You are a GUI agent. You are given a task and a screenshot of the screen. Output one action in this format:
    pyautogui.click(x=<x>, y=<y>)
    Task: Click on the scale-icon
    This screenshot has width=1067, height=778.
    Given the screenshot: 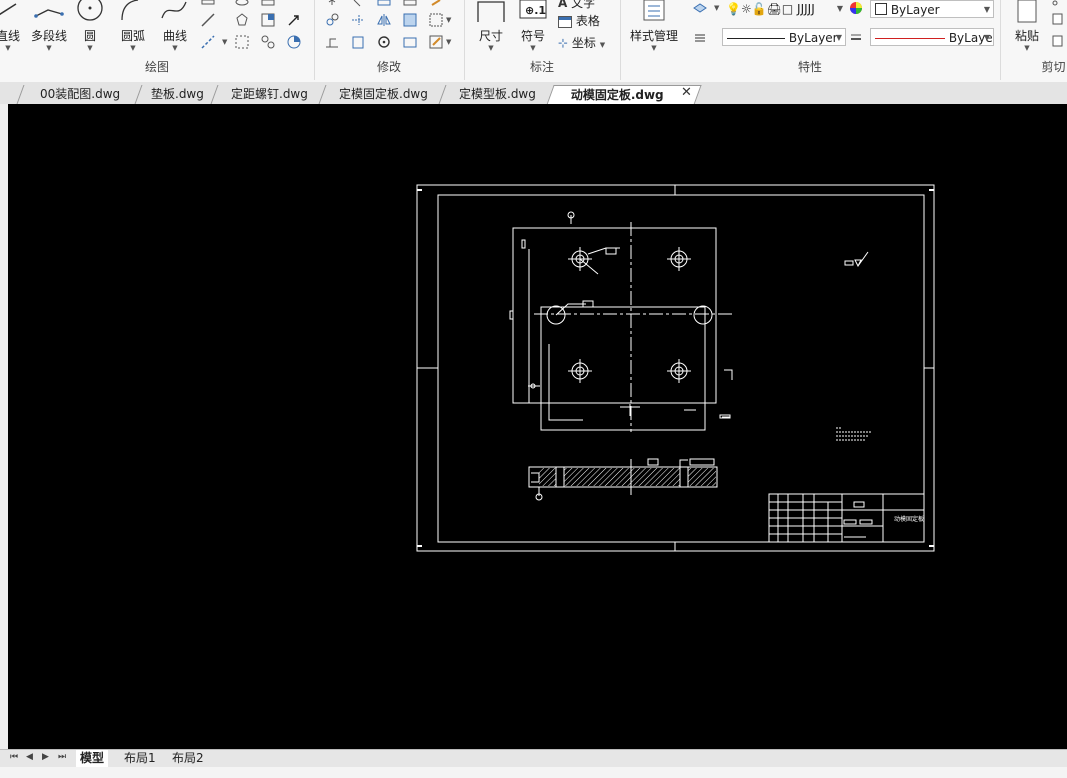 What is the action you would take?
    pyautogui.click(x=358, y=42)
    